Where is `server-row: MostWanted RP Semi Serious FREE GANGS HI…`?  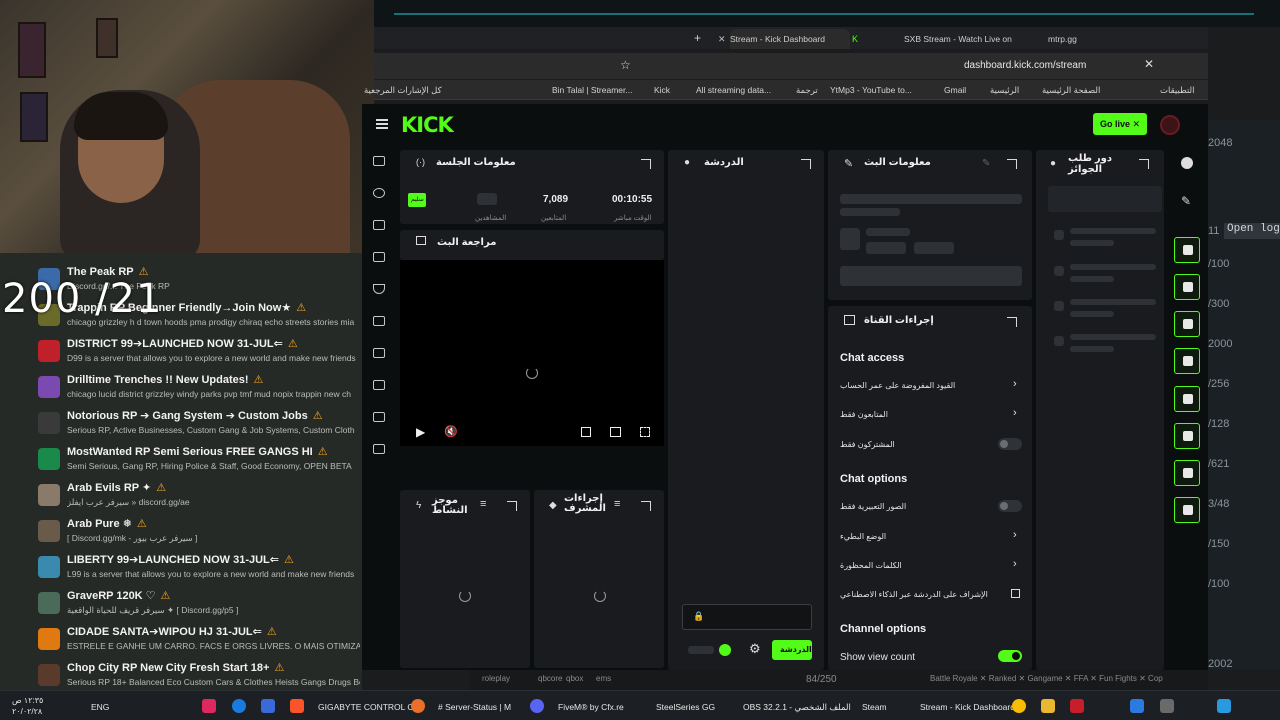
server-row: MostWanted RP Semi Serious FREE GANGS HI… is located at coordinates (181, 460).